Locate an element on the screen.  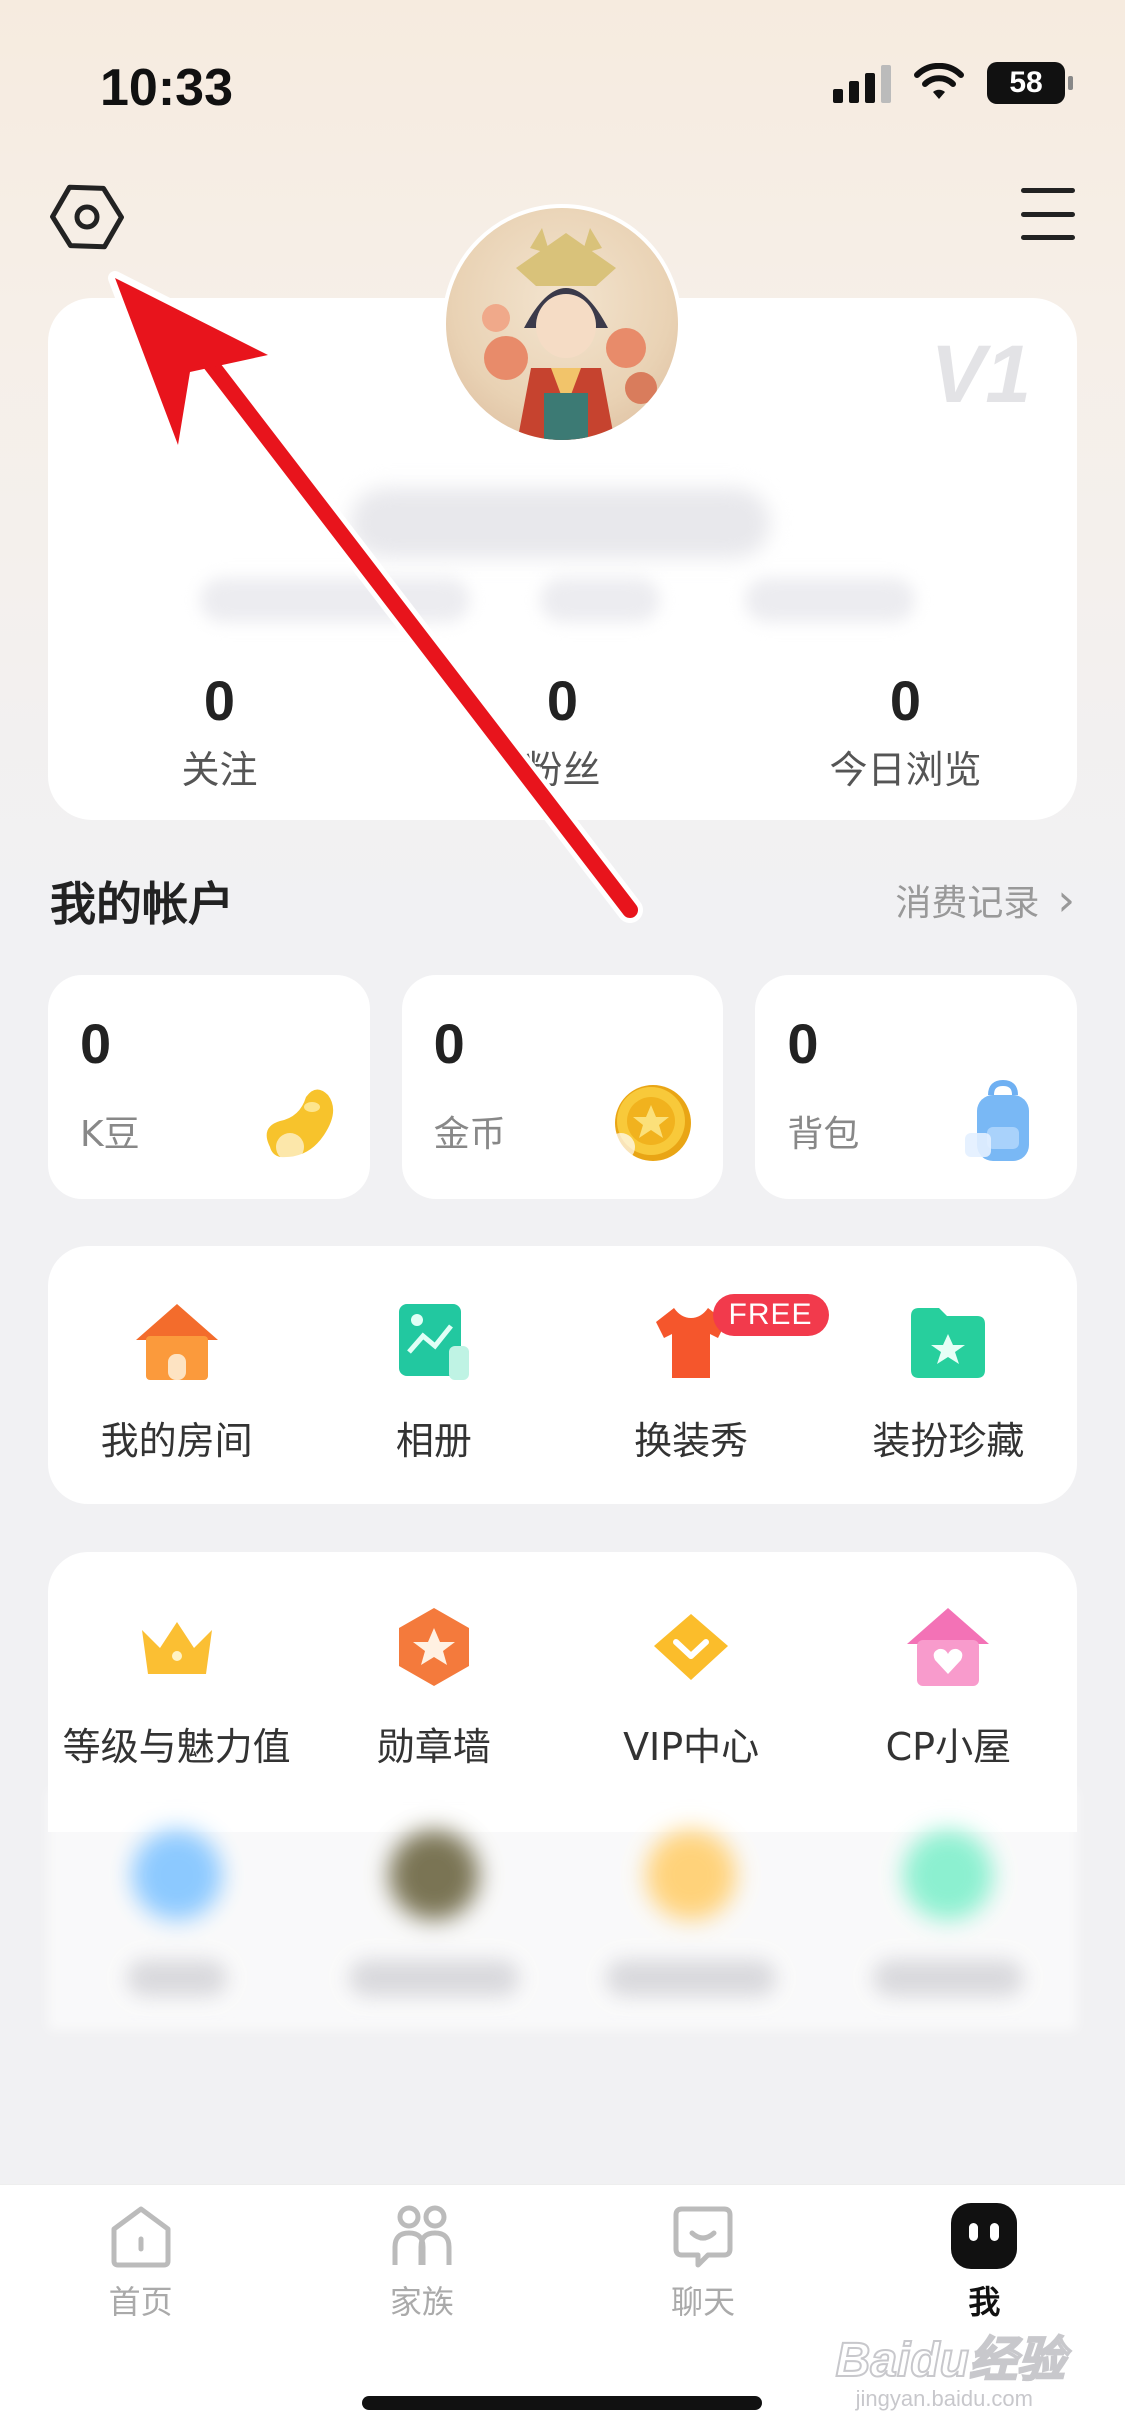
settings-hexagon-icon is located at coordinates (87, 217).